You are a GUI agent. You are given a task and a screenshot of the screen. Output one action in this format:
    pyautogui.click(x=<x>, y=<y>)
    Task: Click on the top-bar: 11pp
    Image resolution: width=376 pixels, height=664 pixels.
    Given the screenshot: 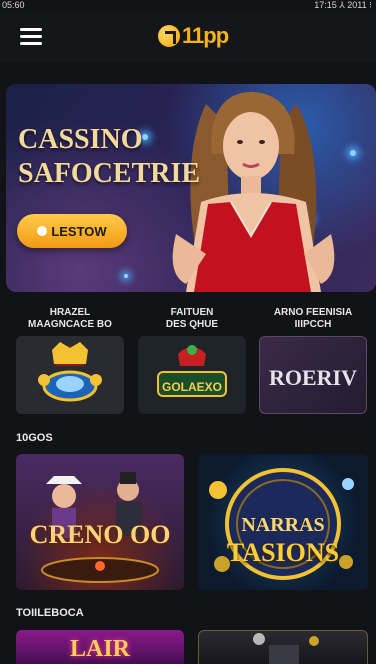 What is the action you would take?
    pyautogui.click(x=188, y=37)
    